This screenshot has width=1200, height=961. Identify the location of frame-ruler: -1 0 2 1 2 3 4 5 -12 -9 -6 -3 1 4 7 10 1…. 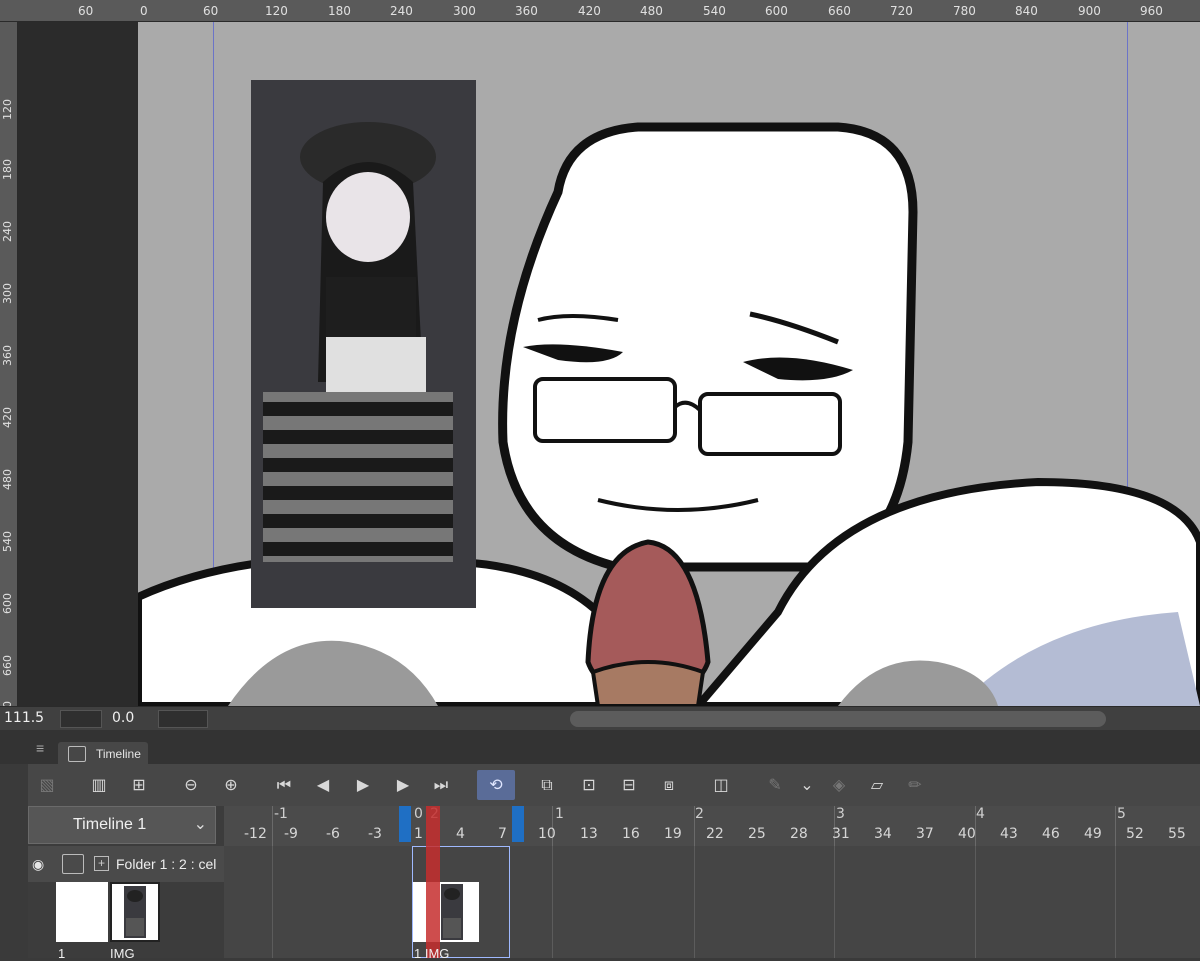
(712, 826).